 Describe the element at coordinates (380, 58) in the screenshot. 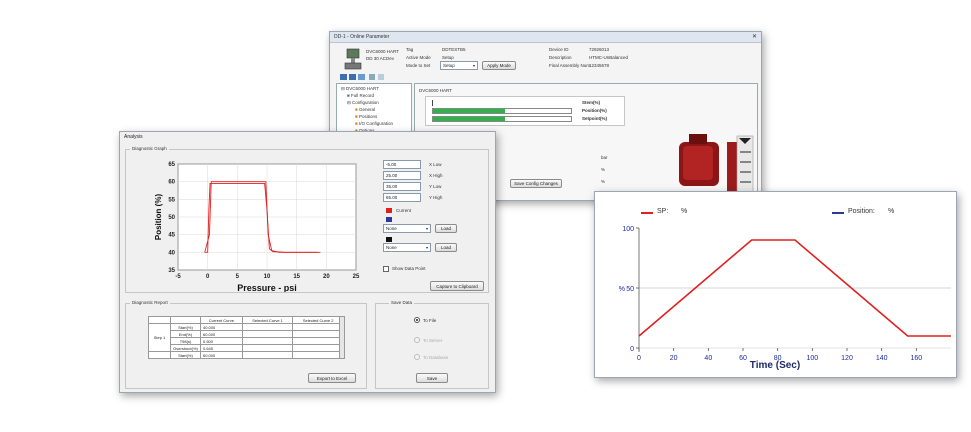

I see `device-name-2: DD 30 ACDev` at that location.